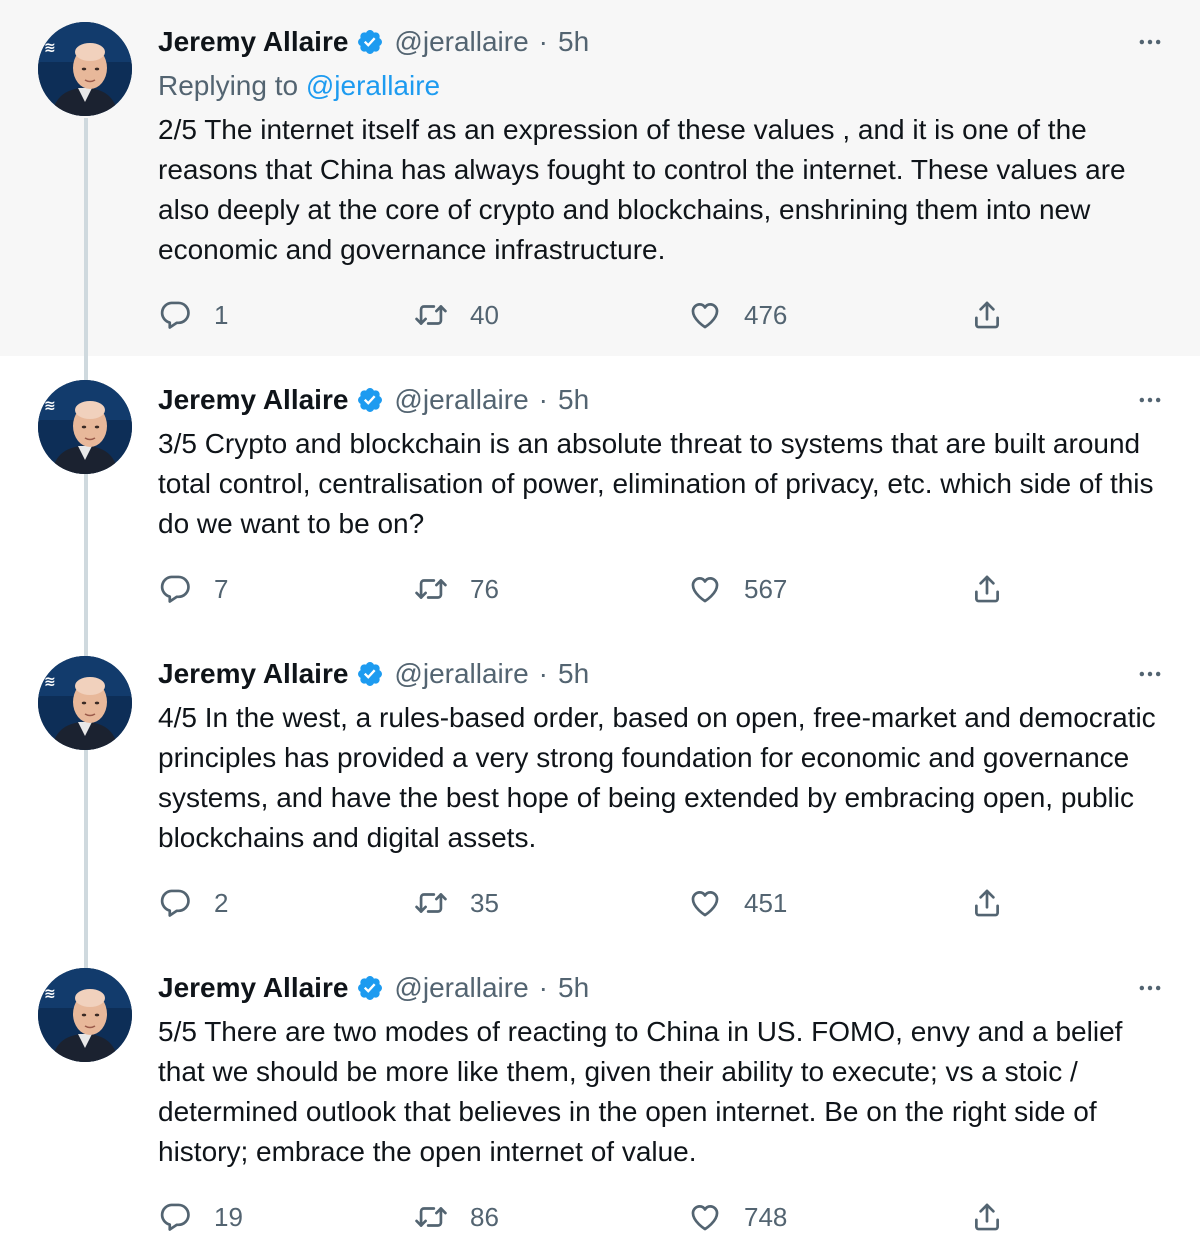 The height and width of the screenshot is (1256, 1200). I want to click on replying-handle-link: @jerallaire, so click(373, 85).